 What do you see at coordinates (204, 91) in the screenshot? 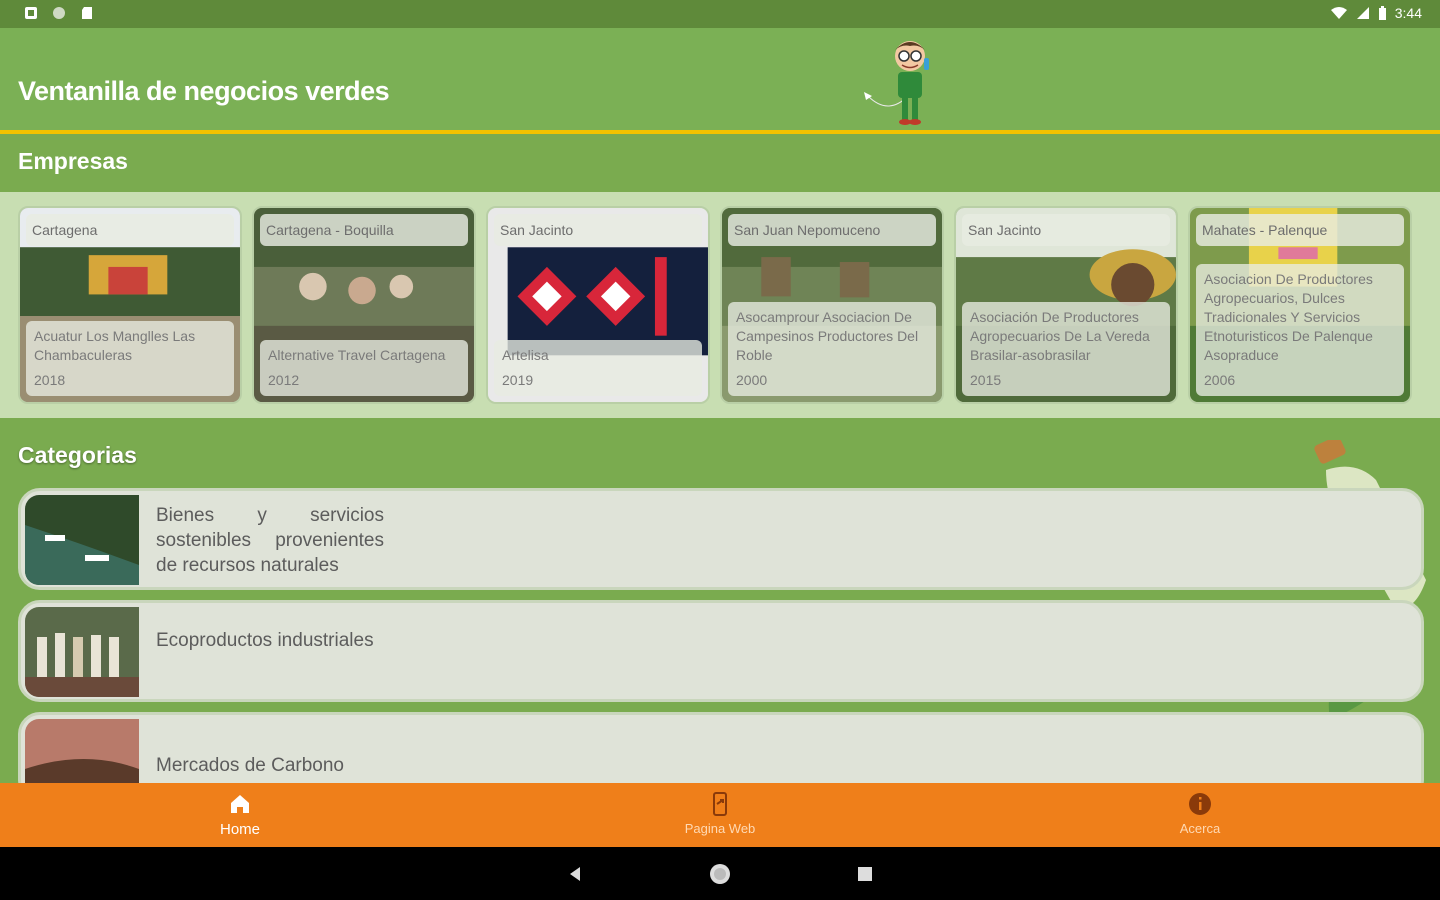
I see `app-title: Ventanilla de negocios verdes` at bounding box center [204, 91].